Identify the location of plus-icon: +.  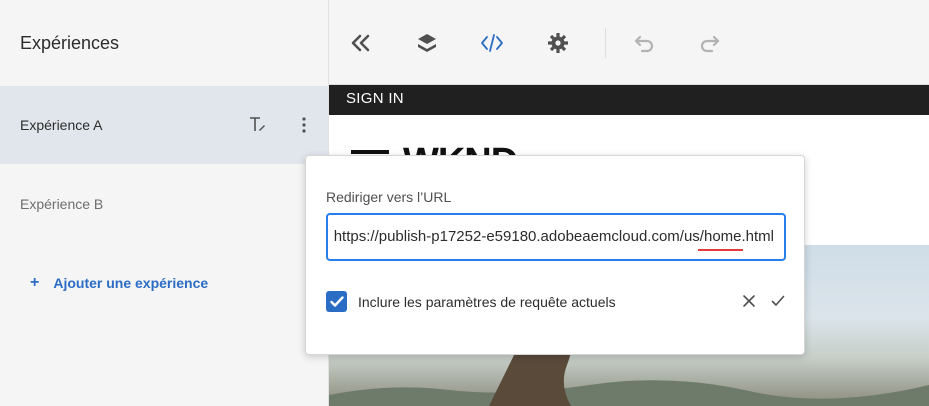
(35, 282).